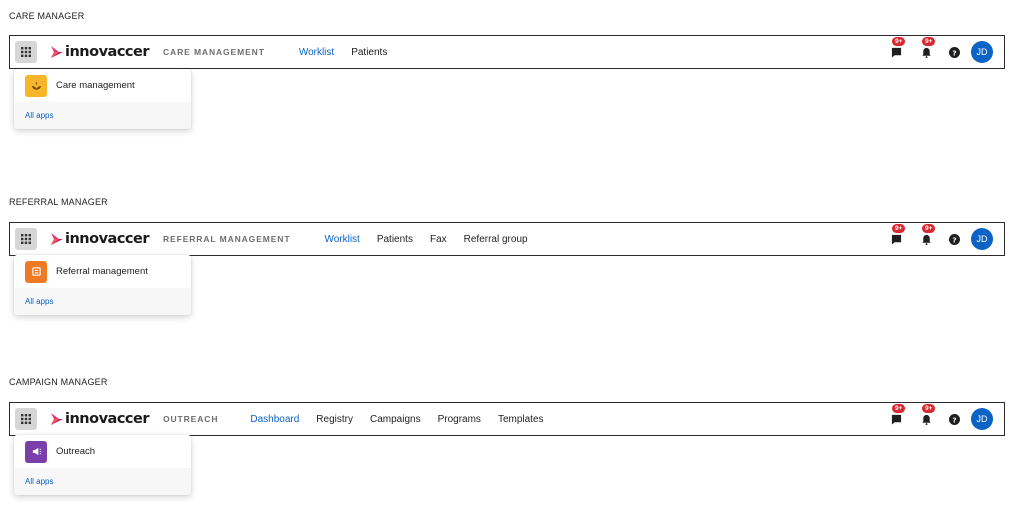  What do you see at coordinates (274, 419) in the screenshot?
I see `nav-dashboard: Dashboard` at bounding box center [274, 419].